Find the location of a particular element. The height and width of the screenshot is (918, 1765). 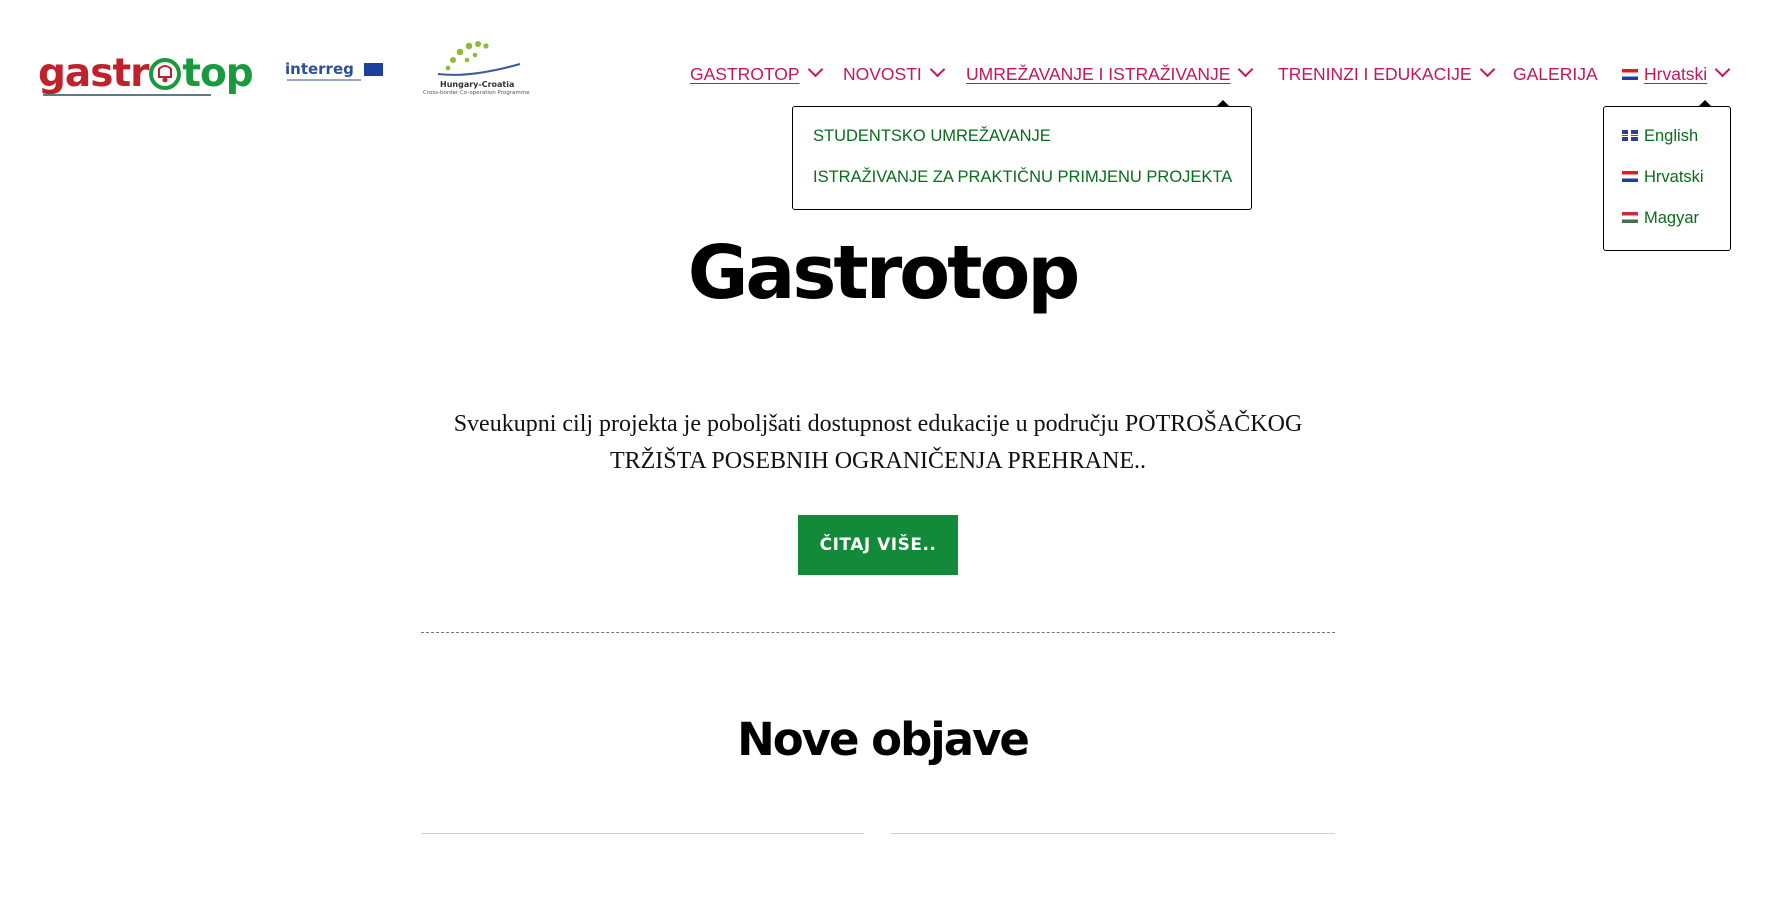

hucro-subtitle: Cross-border Co-operation Programme is located at coordinates (476, 93).